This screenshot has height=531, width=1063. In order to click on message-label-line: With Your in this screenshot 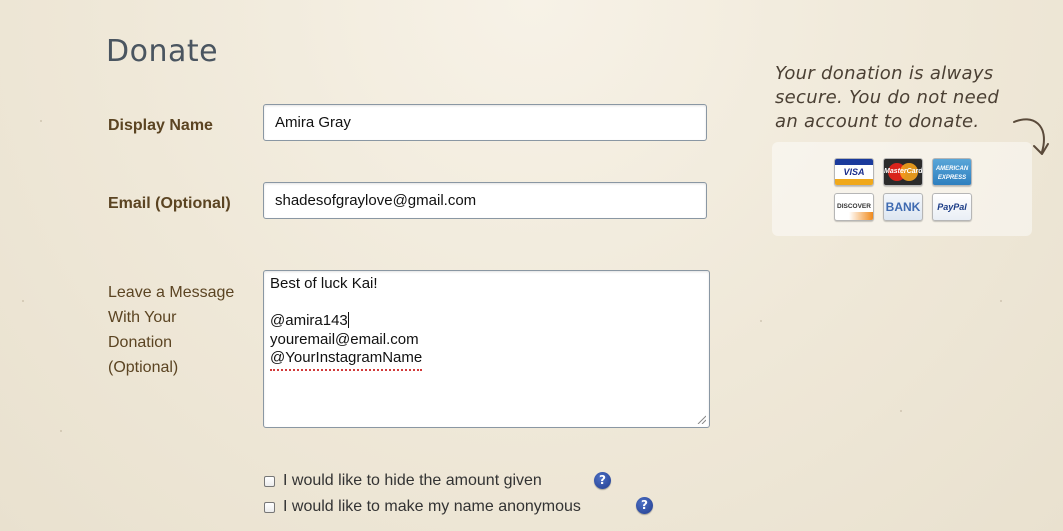, I will do `click(142, 317)`.